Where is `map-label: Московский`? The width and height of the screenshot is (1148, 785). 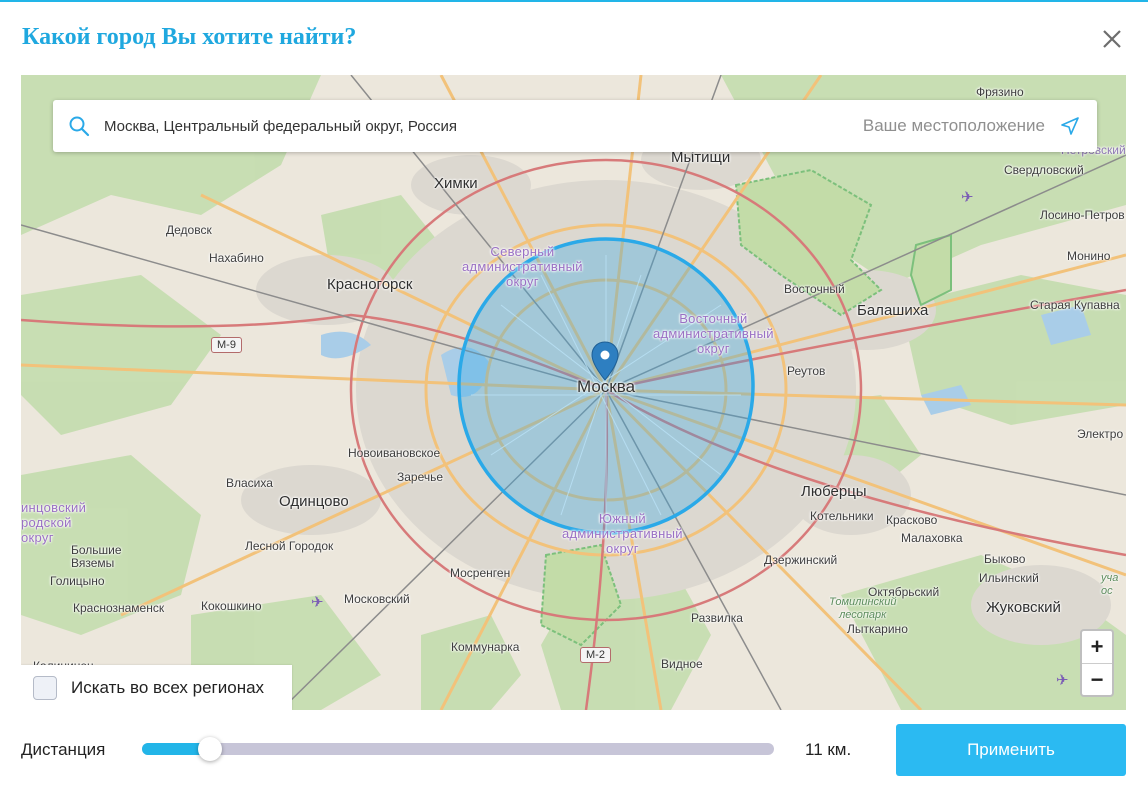 map-label: Московский is located at coordinates (377, 599).